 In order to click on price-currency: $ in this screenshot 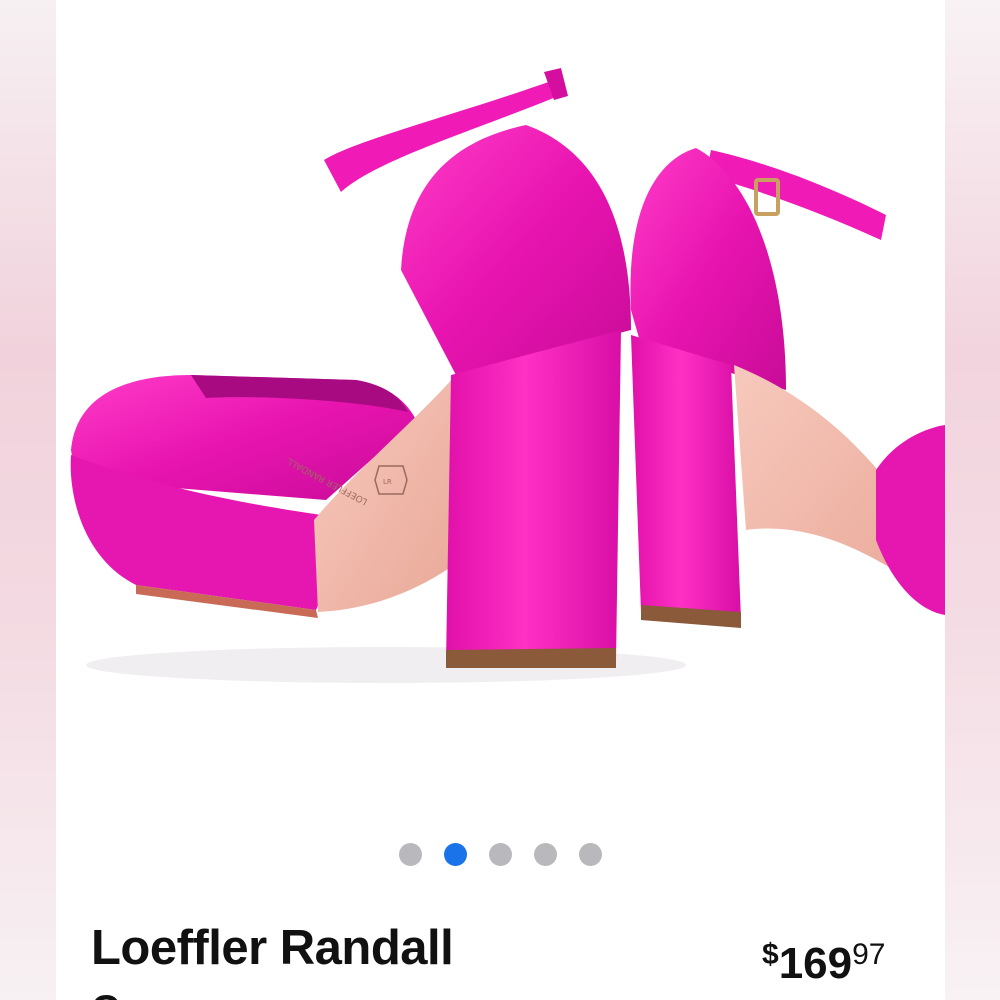, I will do `click(770, 954)`.